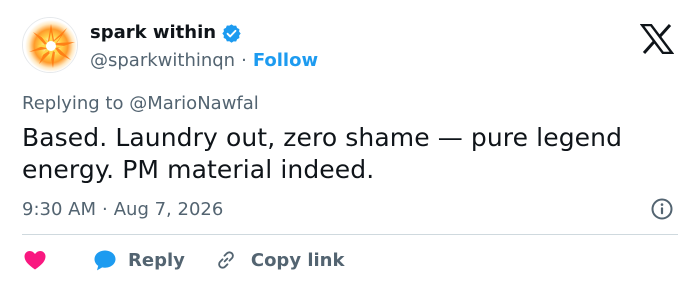  What do you see at coordinates (168, 209) in the screenshot?
I see `tweet-date: Aug 7, 2026` at bounding box center [168, 209].